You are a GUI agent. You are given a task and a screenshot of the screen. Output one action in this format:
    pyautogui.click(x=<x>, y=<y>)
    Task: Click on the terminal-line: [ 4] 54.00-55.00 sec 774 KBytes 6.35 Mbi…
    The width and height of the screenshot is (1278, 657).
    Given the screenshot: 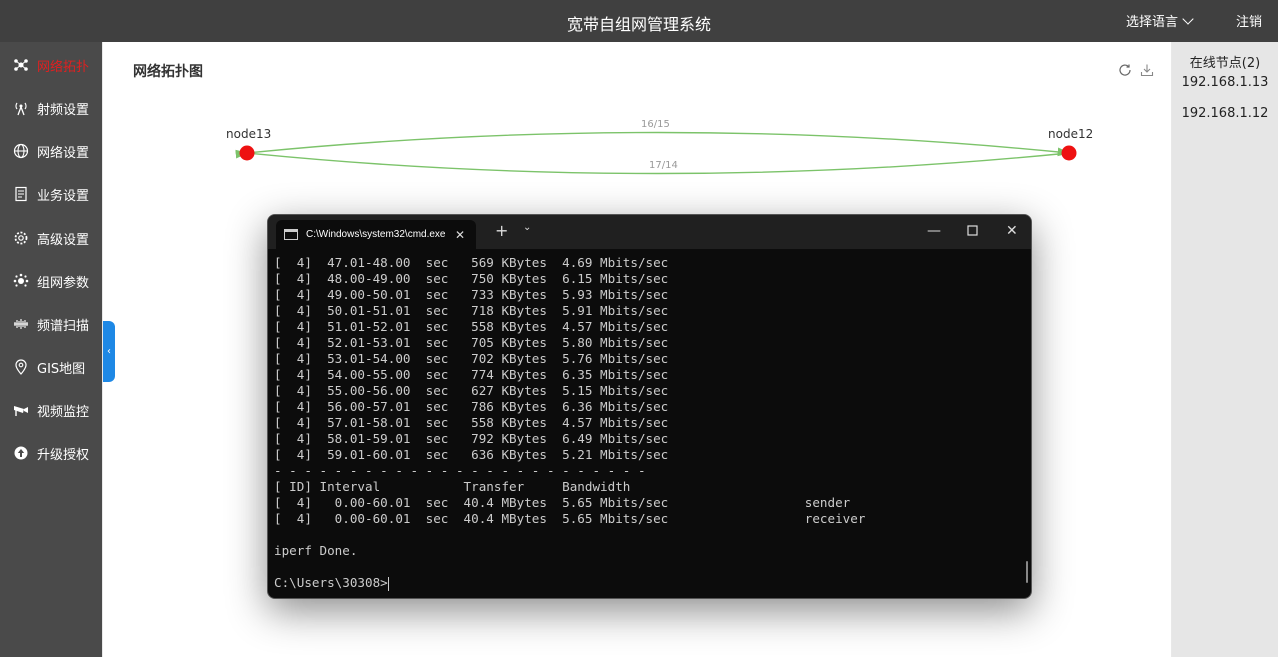 What is the action you would take?
    pyautogui.click(x=471, y=374)
    